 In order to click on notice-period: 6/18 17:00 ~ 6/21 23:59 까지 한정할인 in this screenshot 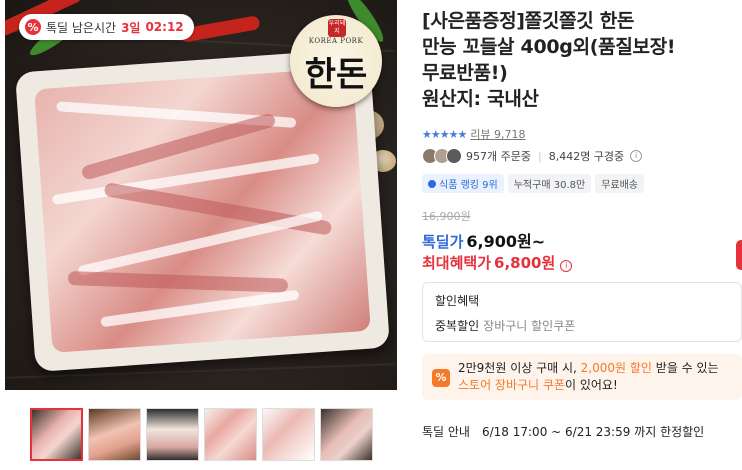, I will do `click(593, 432)`.